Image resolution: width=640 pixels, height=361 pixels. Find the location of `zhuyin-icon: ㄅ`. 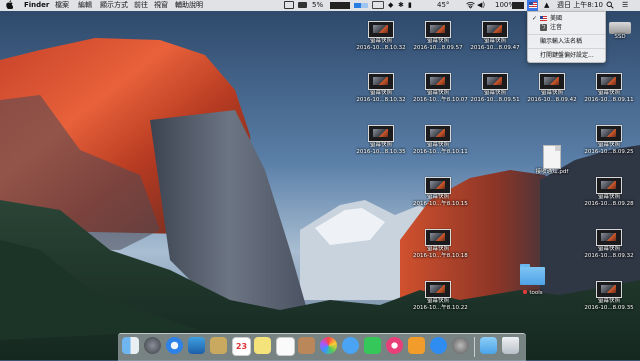

zhuyin-icon: ㄅ is located at coordinates (543, 27).